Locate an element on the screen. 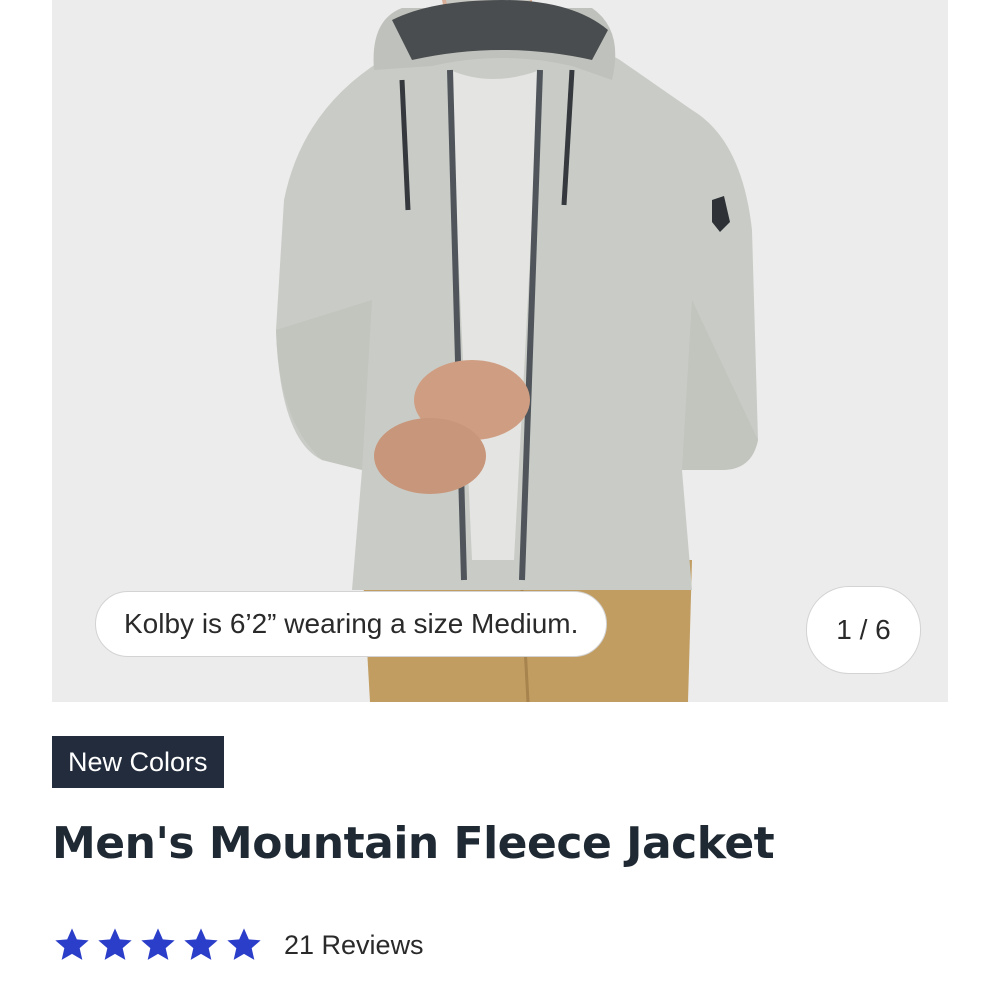 This screenshot has width=1000, height=1000. rating-stars is located at coordinates (158, 945).